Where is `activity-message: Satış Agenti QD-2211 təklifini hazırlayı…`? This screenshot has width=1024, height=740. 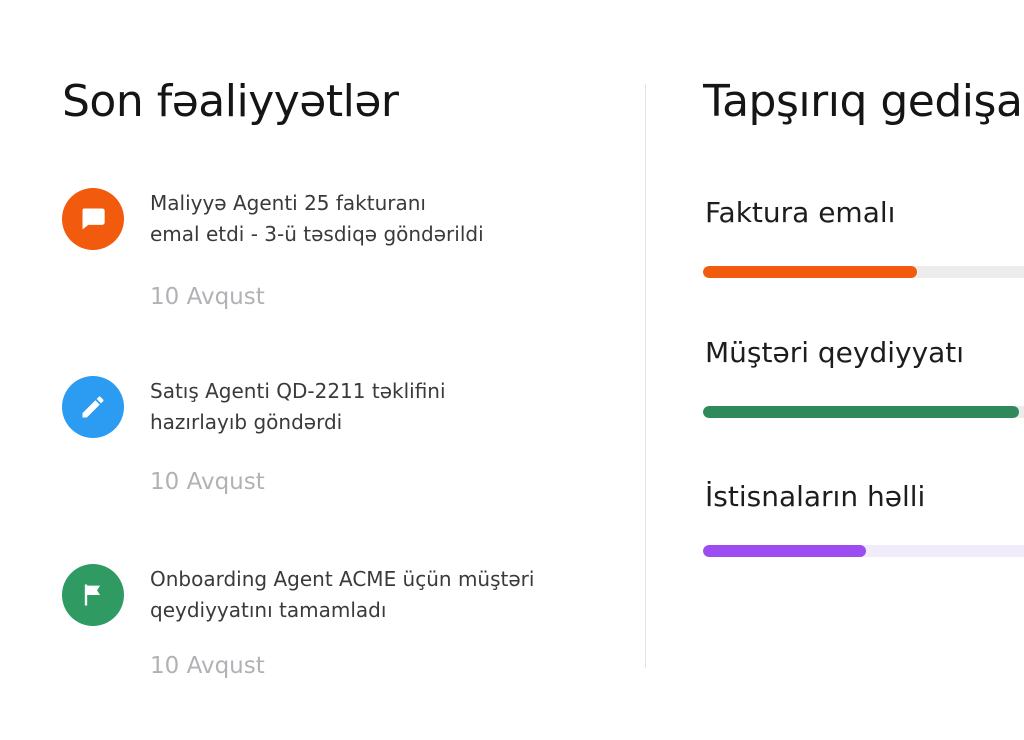 activity-message: Satış Agenti QD-2211 təklifini hazırlayı… is located at coordinates (385, 407).